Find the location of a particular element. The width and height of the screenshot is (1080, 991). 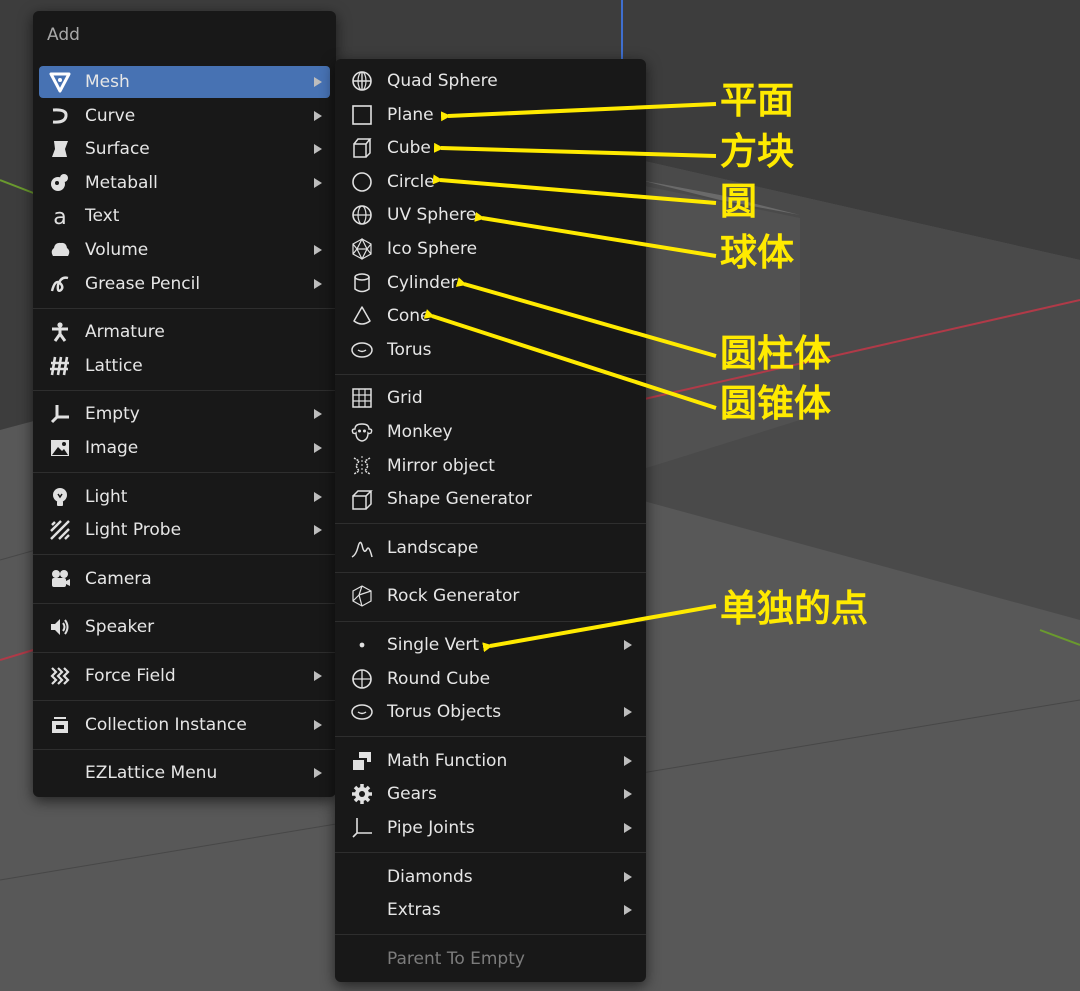

annotation-label: 圆柱体 is located at coordinates (775, 353).